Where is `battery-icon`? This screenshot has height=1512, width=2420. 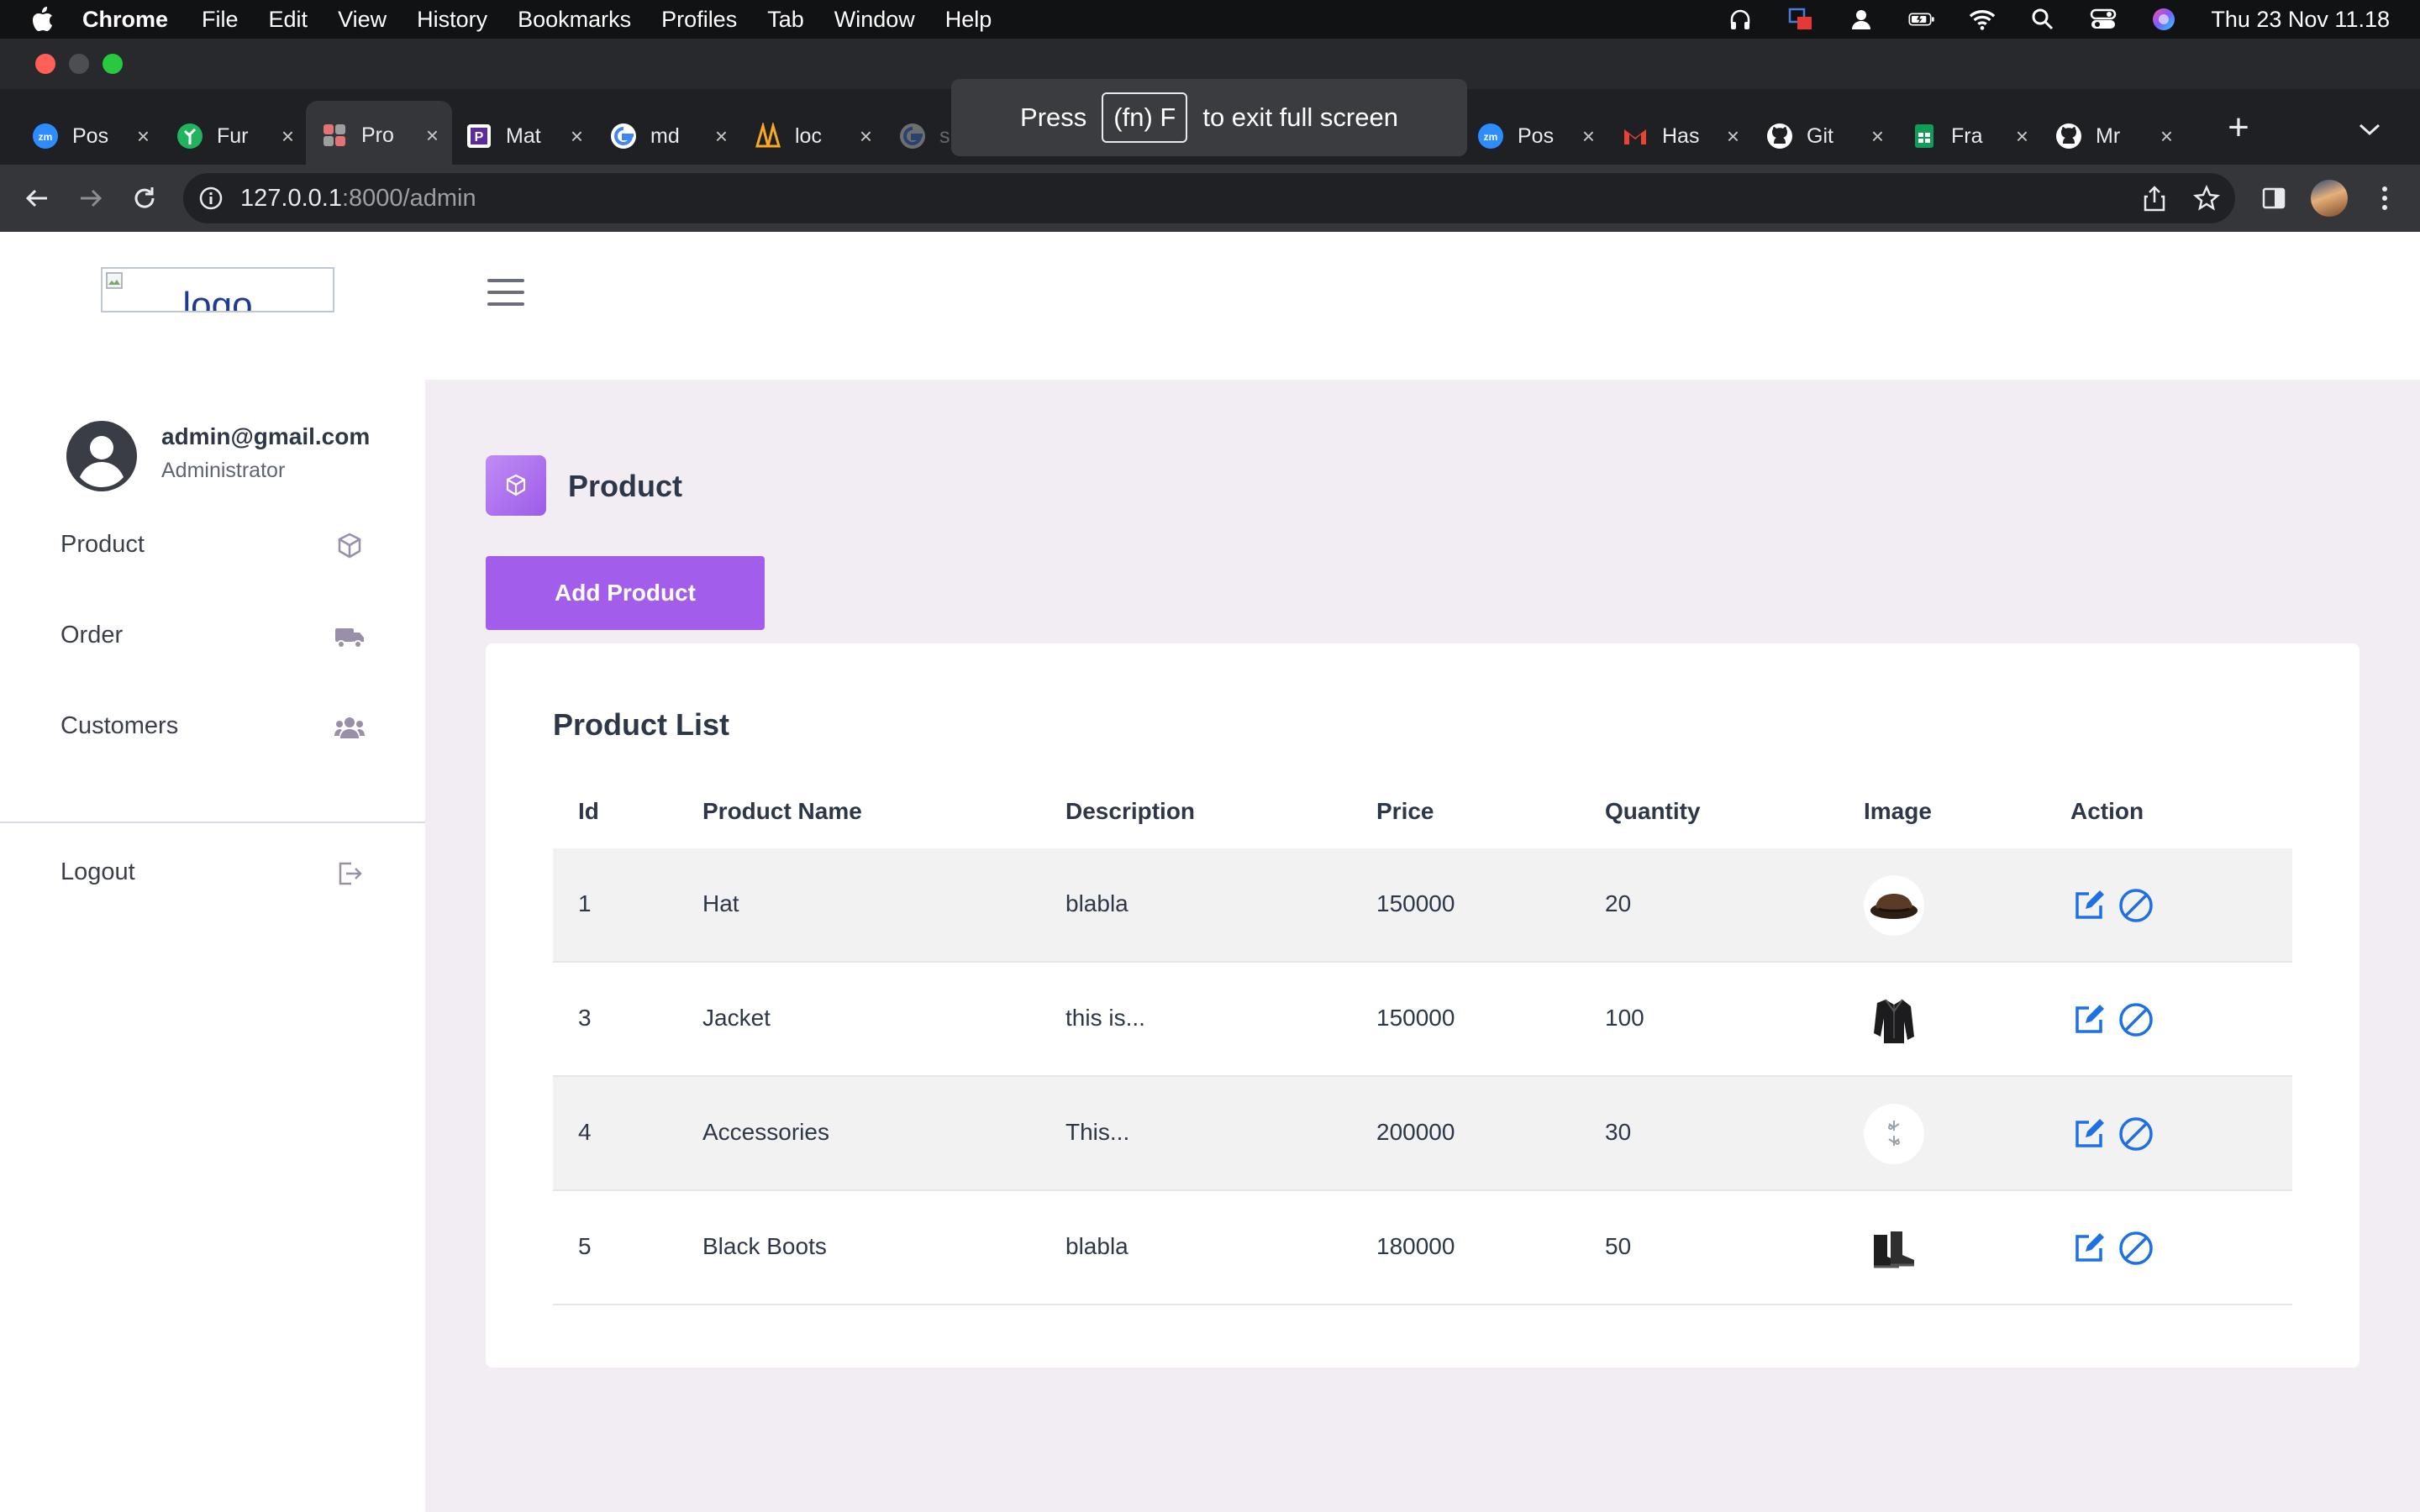 battery-icon is located at coordinates (1922, 19).